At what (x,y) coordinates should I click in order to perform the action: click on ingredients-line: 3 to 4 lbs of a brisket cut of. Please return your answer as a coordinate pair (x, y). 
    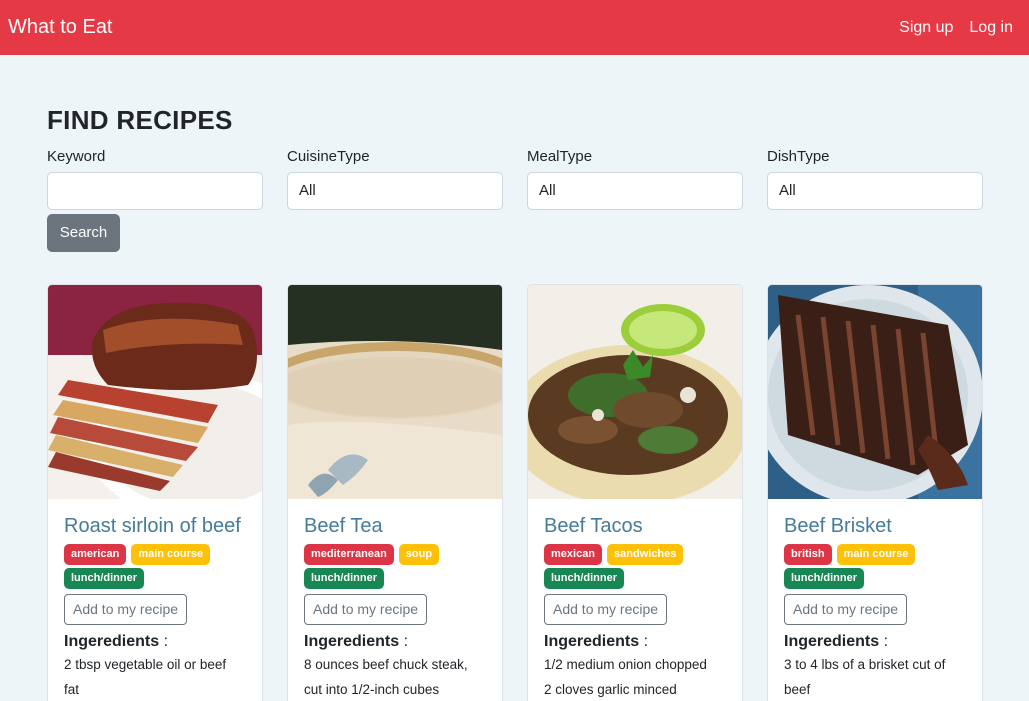
    Looking at the image, I should click on (865, 664).